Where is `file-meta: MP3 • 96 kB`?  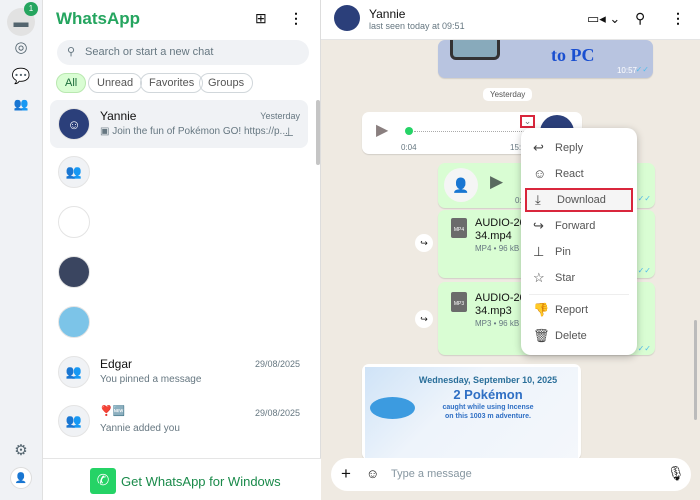
file-meta: MP3 • 96 kB is located at coordinates (497, 323).